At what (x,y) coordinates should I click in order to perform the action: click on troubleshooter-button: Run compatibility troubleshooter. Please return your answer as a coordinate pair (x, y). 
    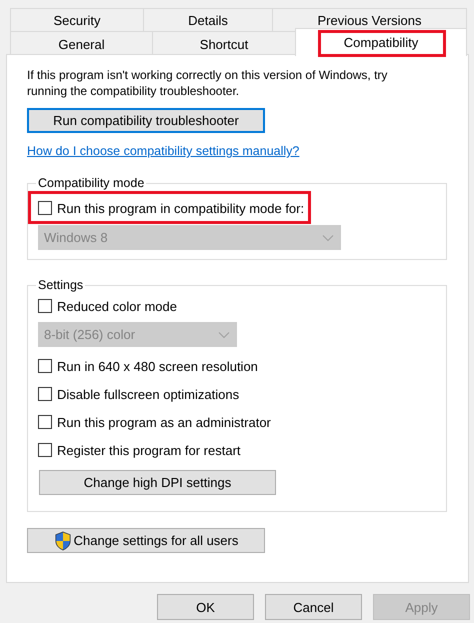
    Looking at the image, I should click on (146, 120).